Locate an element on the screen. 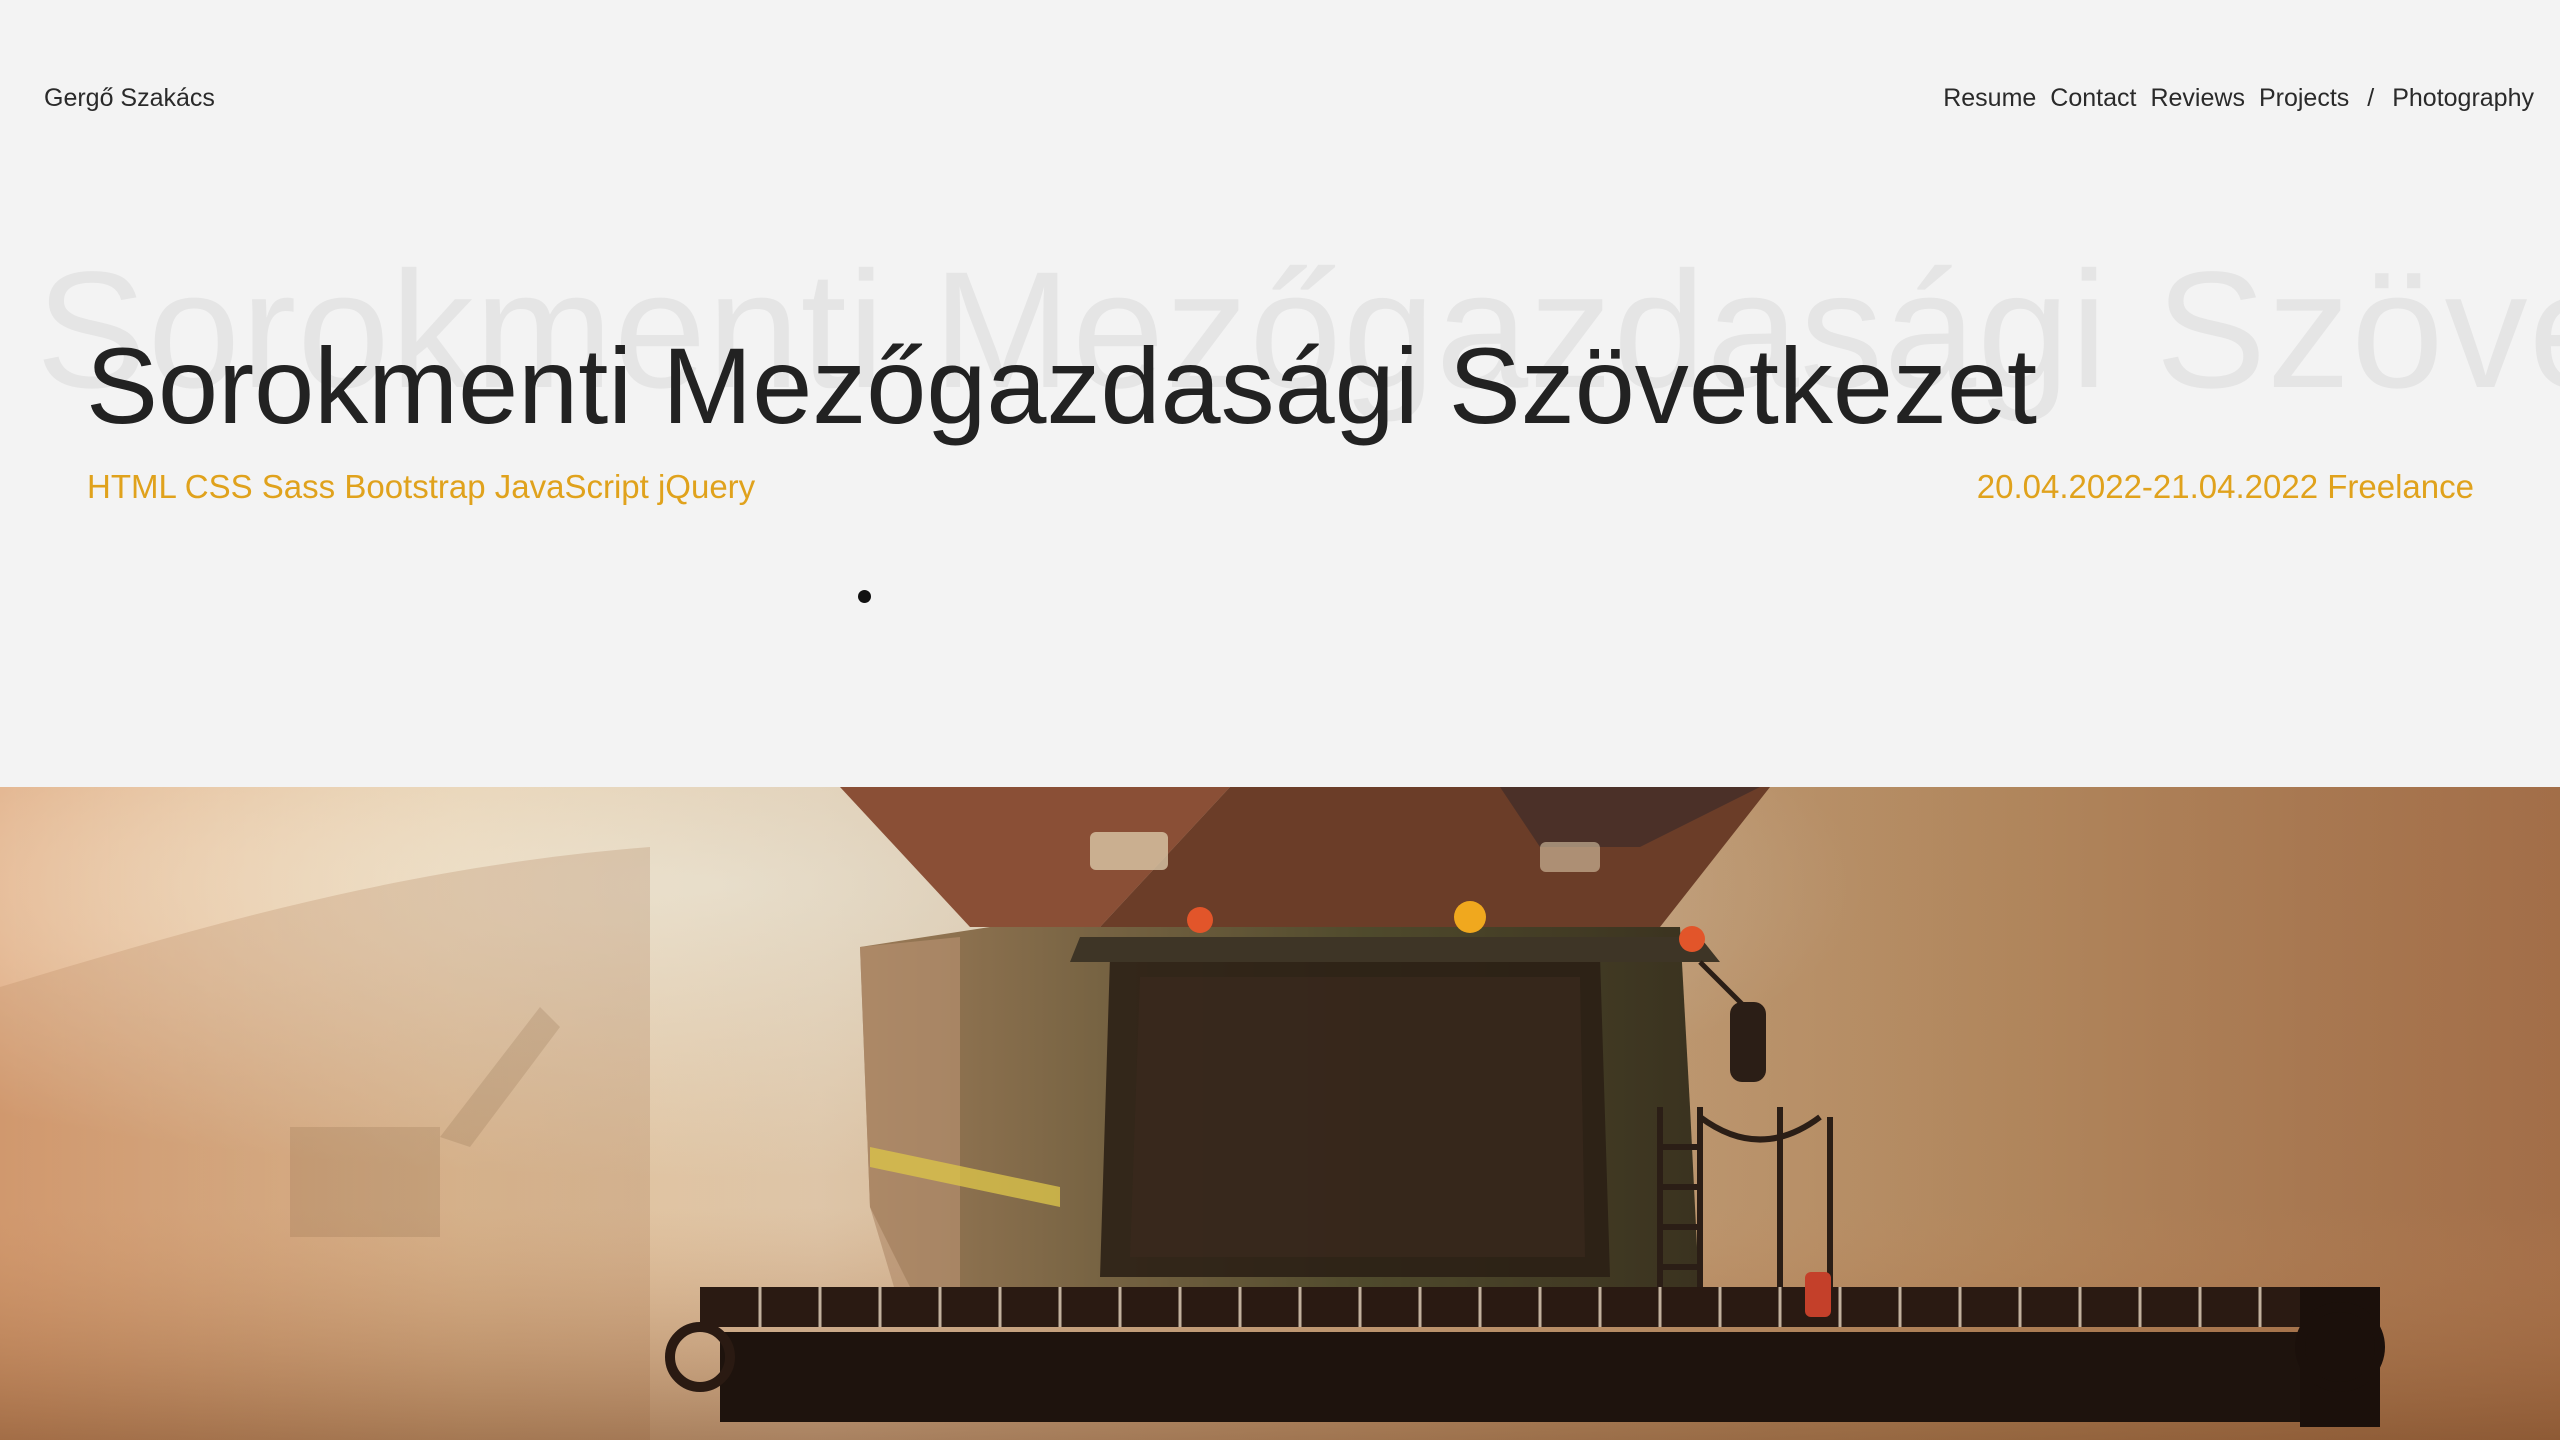 This screenshot has width=2560, height=1440. cursor-dot is located at coordinates (864, 596).